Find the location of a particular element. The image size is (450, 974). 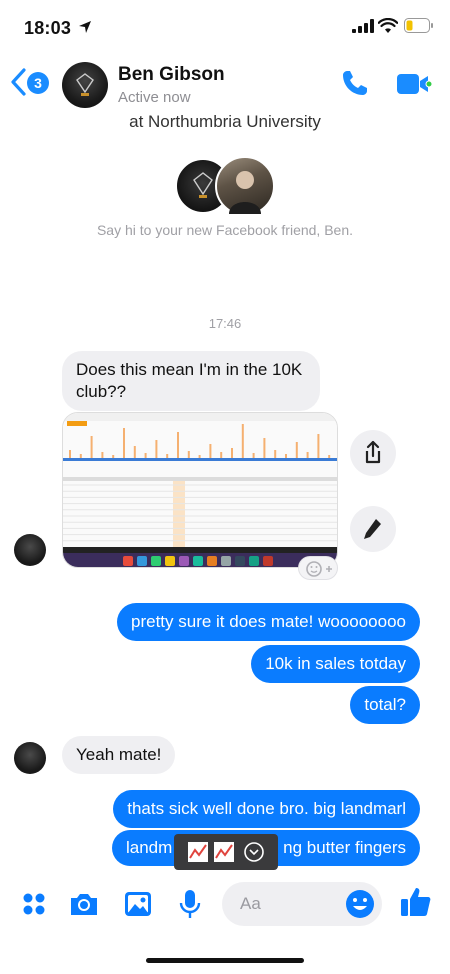

add-reaction-icon is located at coordinates (319, 569).